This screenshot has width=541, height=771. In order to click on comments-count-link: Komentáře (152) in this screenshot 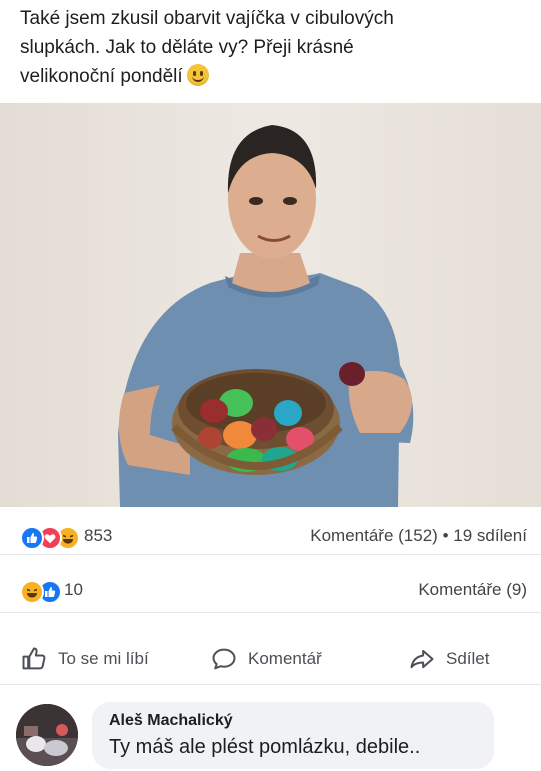, I will do `click(374, 535)`.